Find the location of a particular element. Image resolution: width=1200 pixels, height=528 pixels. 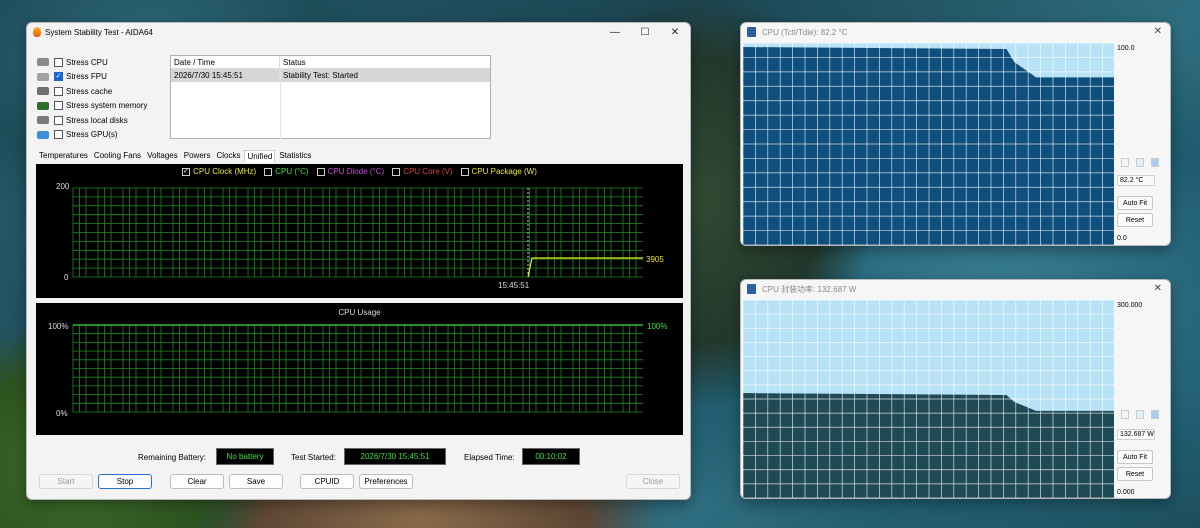

battery-label: Remaining Battery: is located at coordinates (172, 457).